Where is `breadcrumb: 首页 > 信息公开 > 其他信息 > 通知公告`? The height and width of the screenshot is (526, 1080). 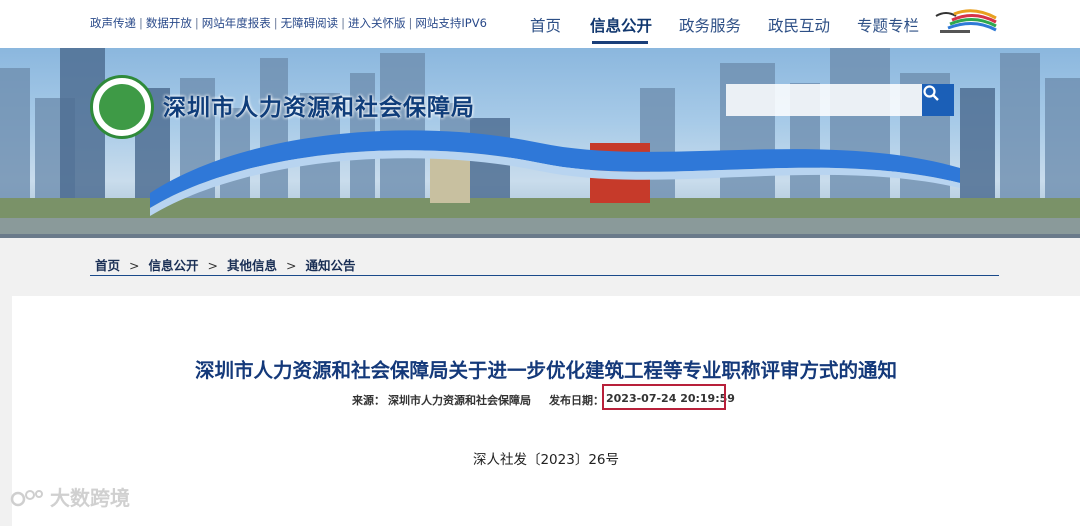 breadcrumb: 首页 > 信息公开 > 其他信息 > 通知公告 is located at coordinates (225, 264).